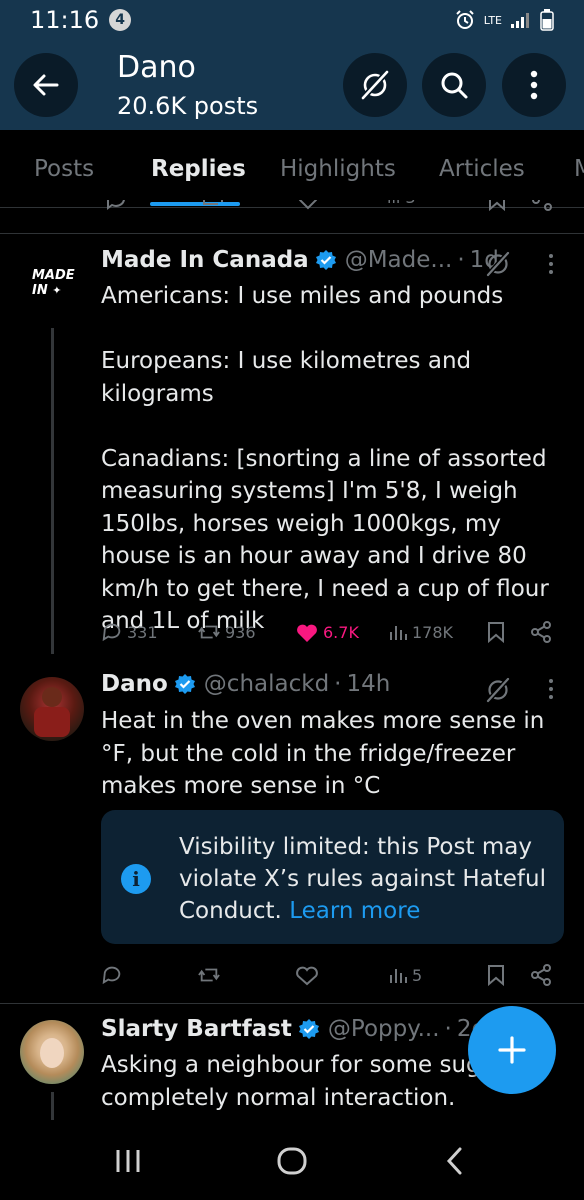  What do you see at coordinates (520, 20) in the screenshot?
I see `signal-icon` at bounding box center [520, 20].